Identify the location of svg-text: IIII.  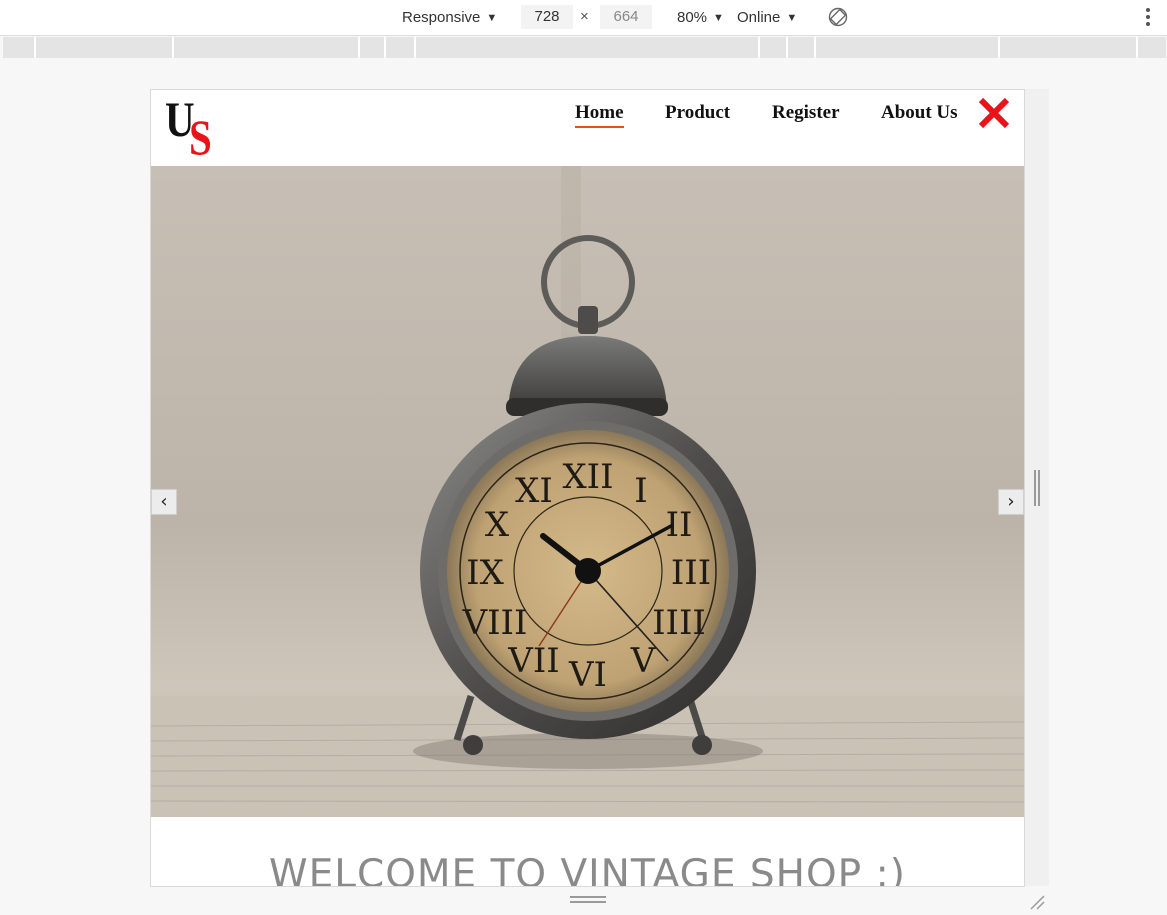
(679, 623).